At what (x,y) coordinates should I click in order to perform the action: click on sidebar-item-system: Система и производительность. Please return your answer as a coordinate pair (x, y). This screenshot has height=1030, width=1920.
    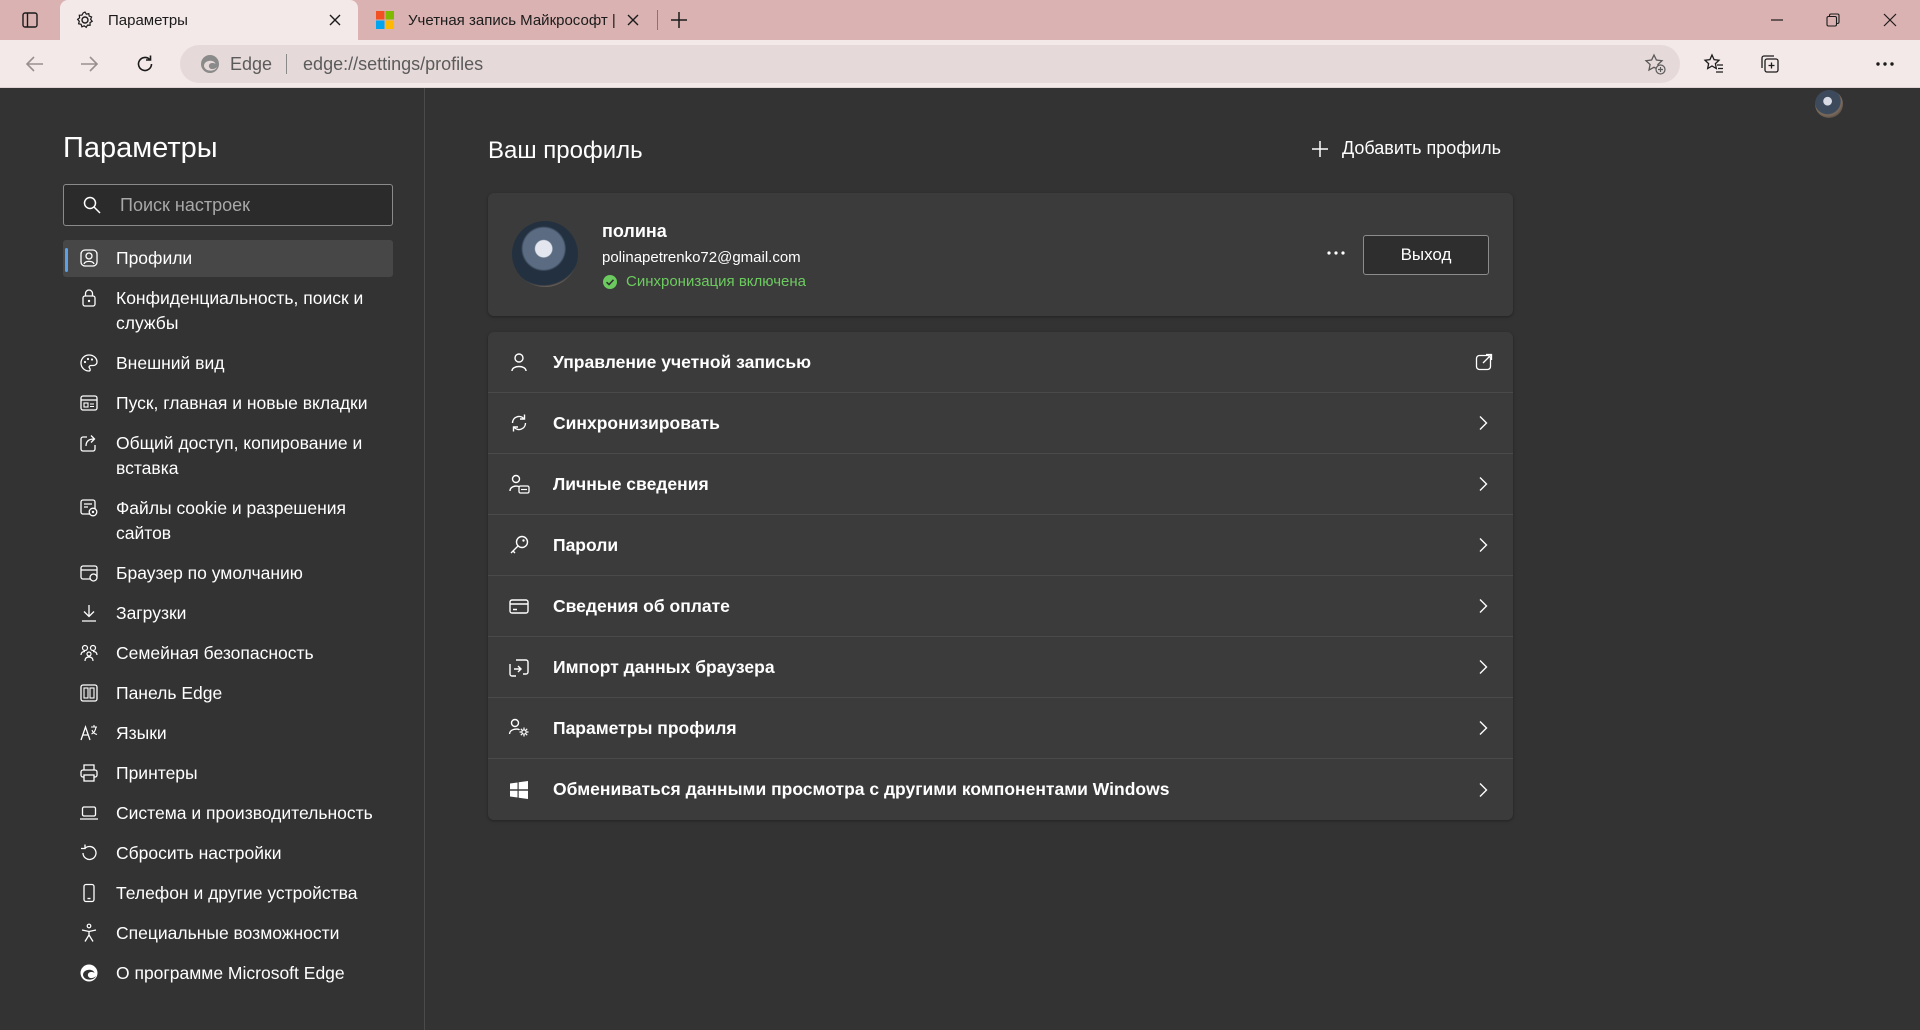
    Looking at the image, I should click on (228, 813).